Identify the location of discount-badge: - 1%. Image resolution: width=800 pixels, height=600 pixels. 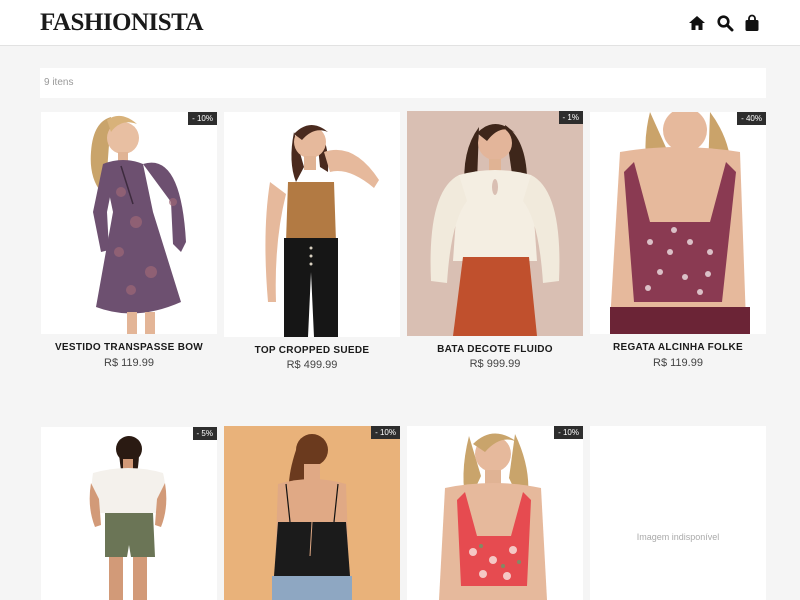
(570, 117).